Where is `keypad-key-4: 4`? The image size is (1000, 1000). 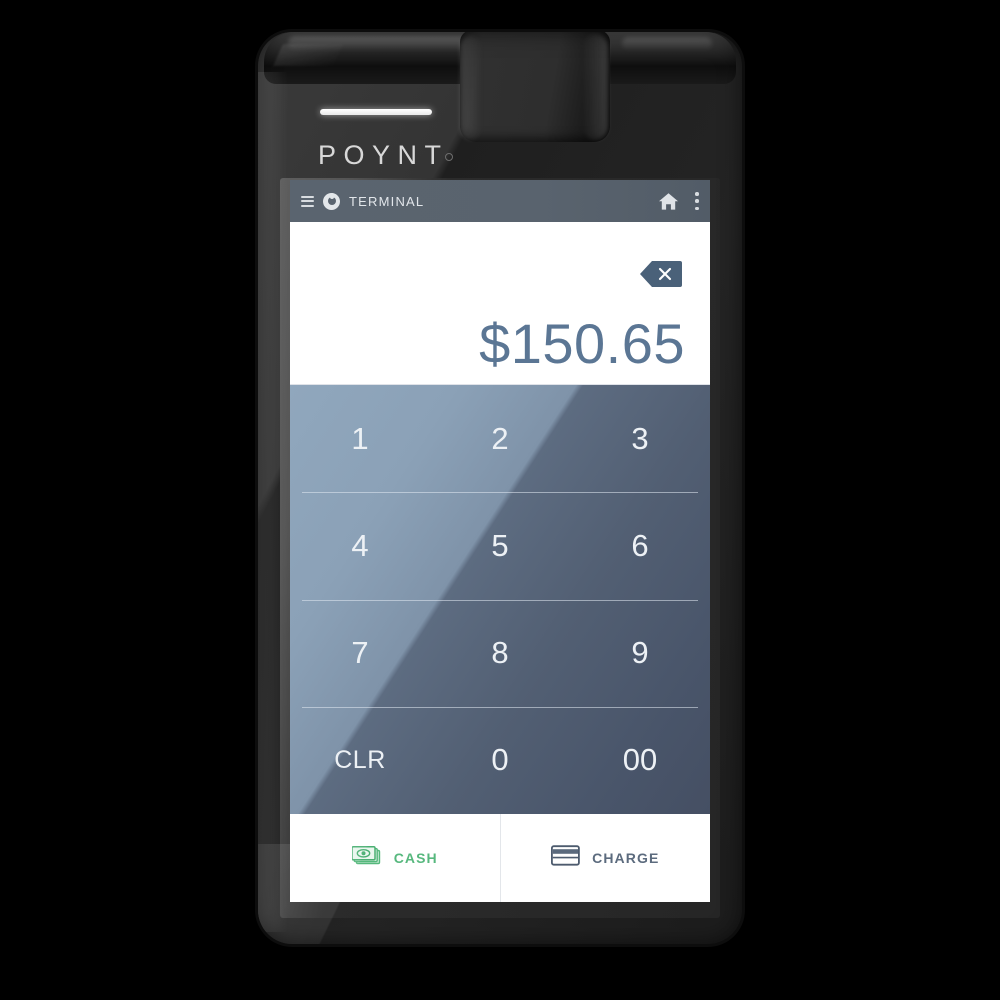
keypad-key-4: 4 is located at coordinates (360, 545).